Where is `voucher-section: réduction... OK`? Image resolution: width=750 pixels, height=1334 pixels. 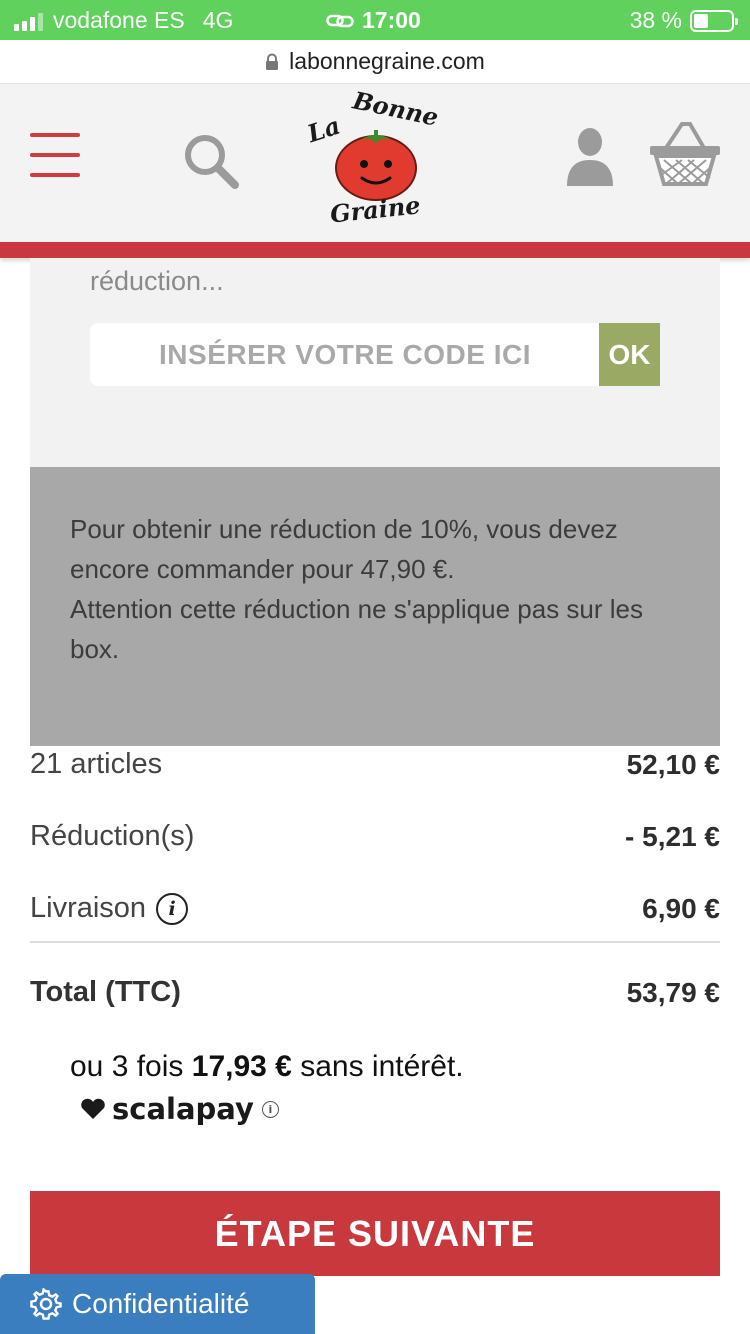 voucher-section: réduction... OK is located at coordinates (375, 362).